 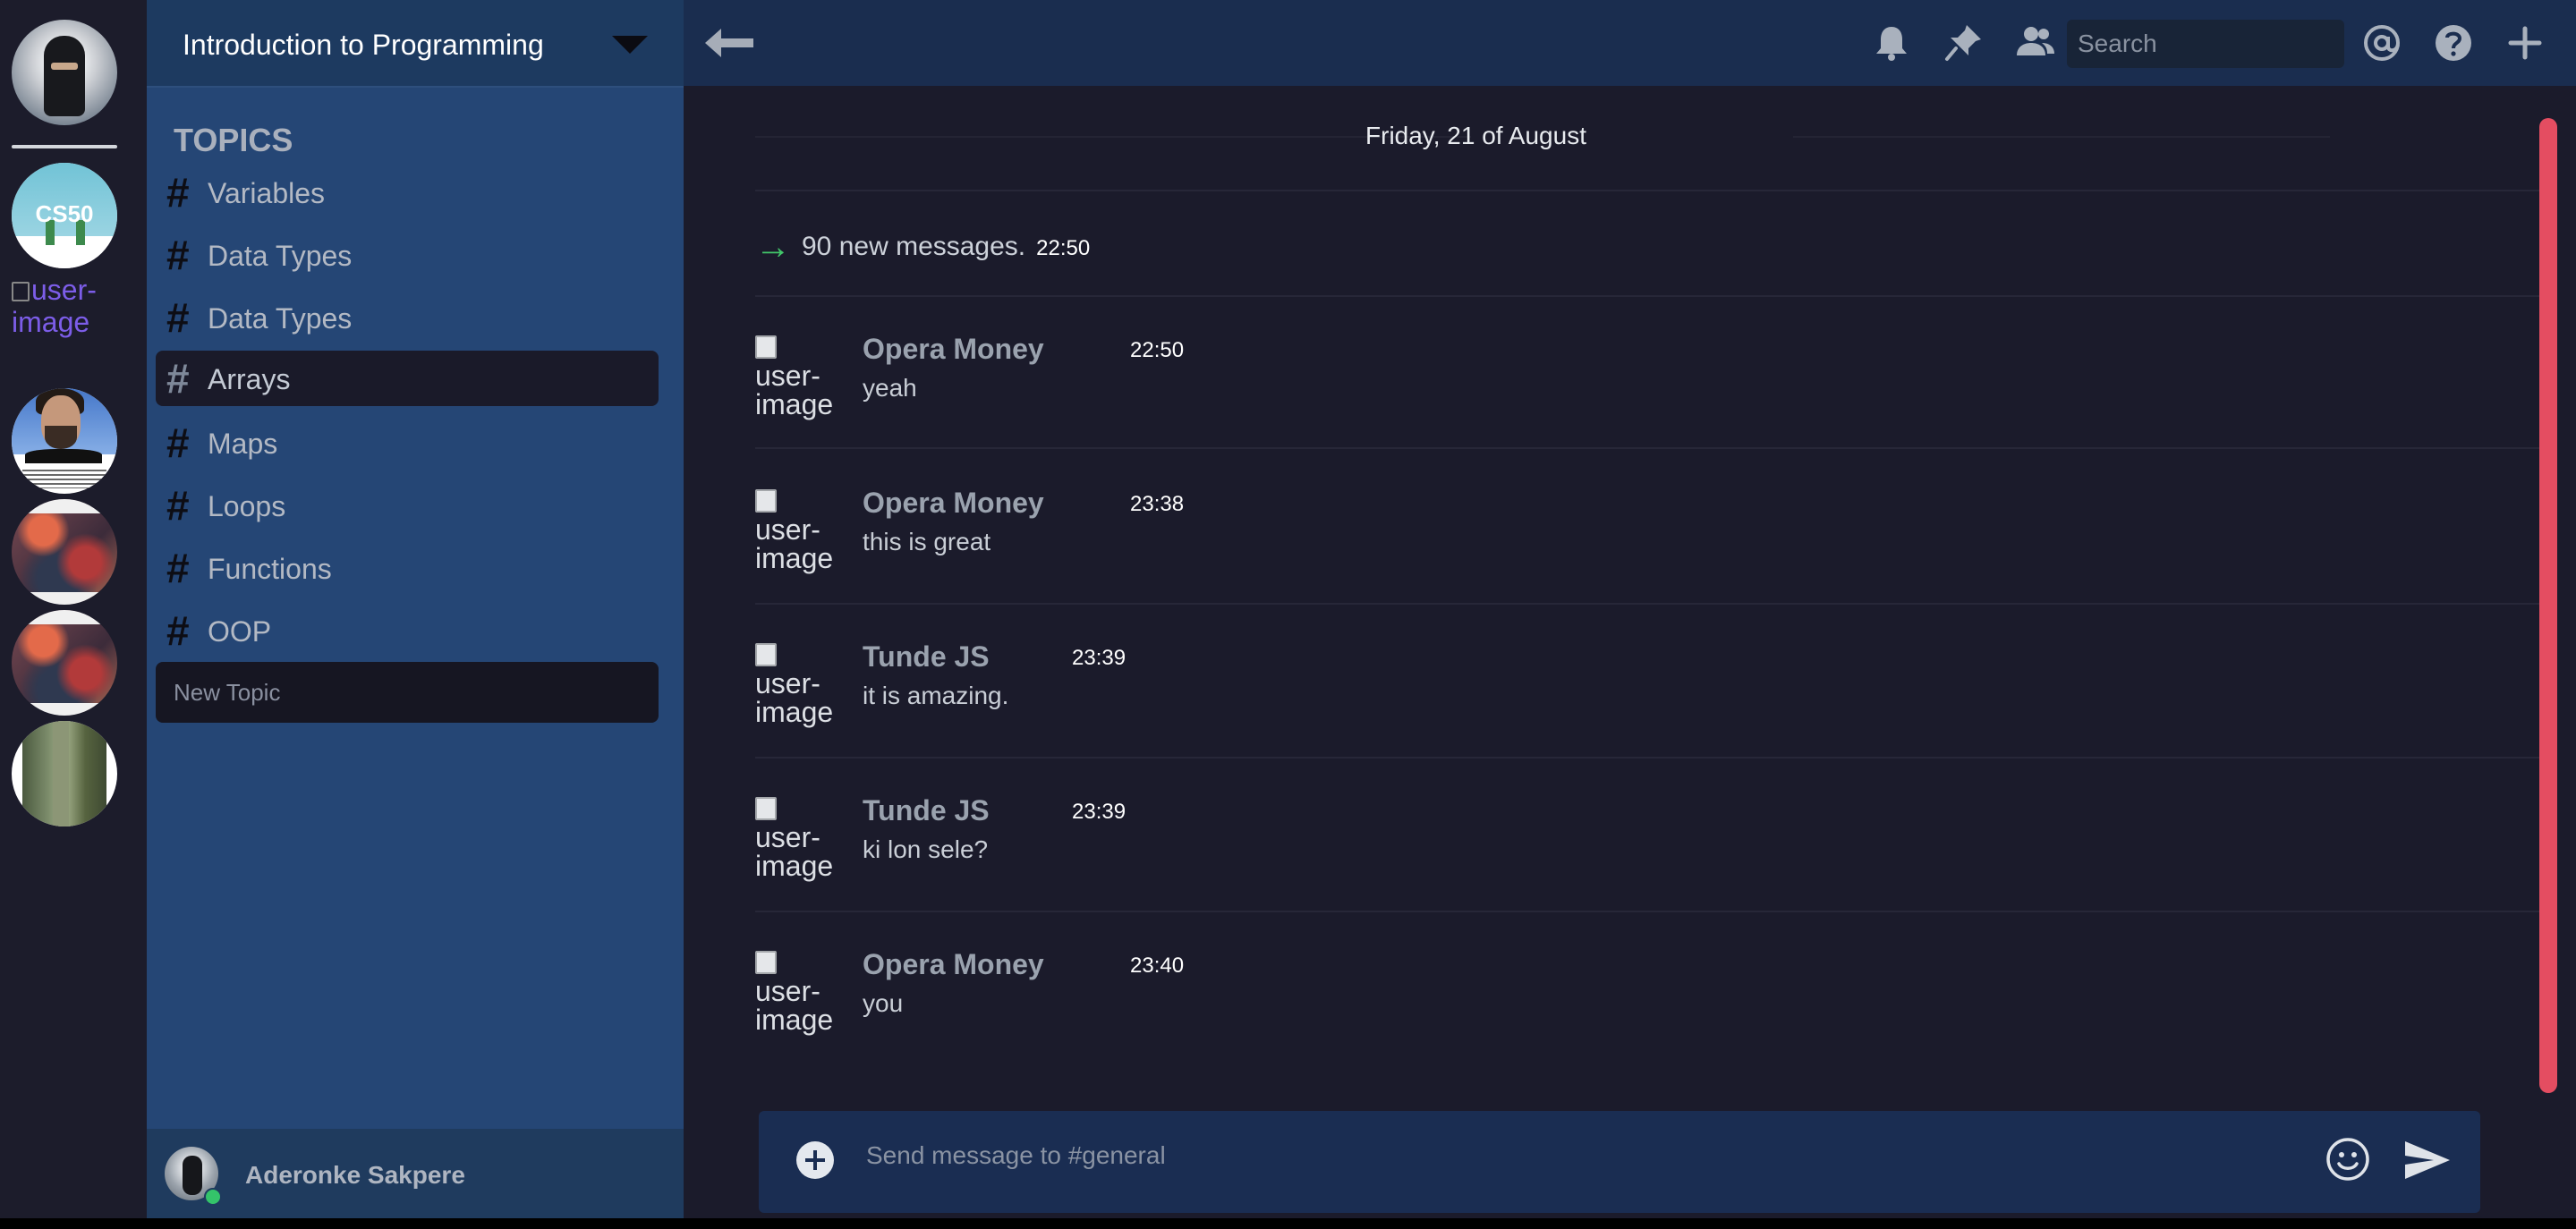 What do you see at coordinates (240, 631) in the screenshot?
I see `topic-label: OOP` at bounding box center [240, 631].